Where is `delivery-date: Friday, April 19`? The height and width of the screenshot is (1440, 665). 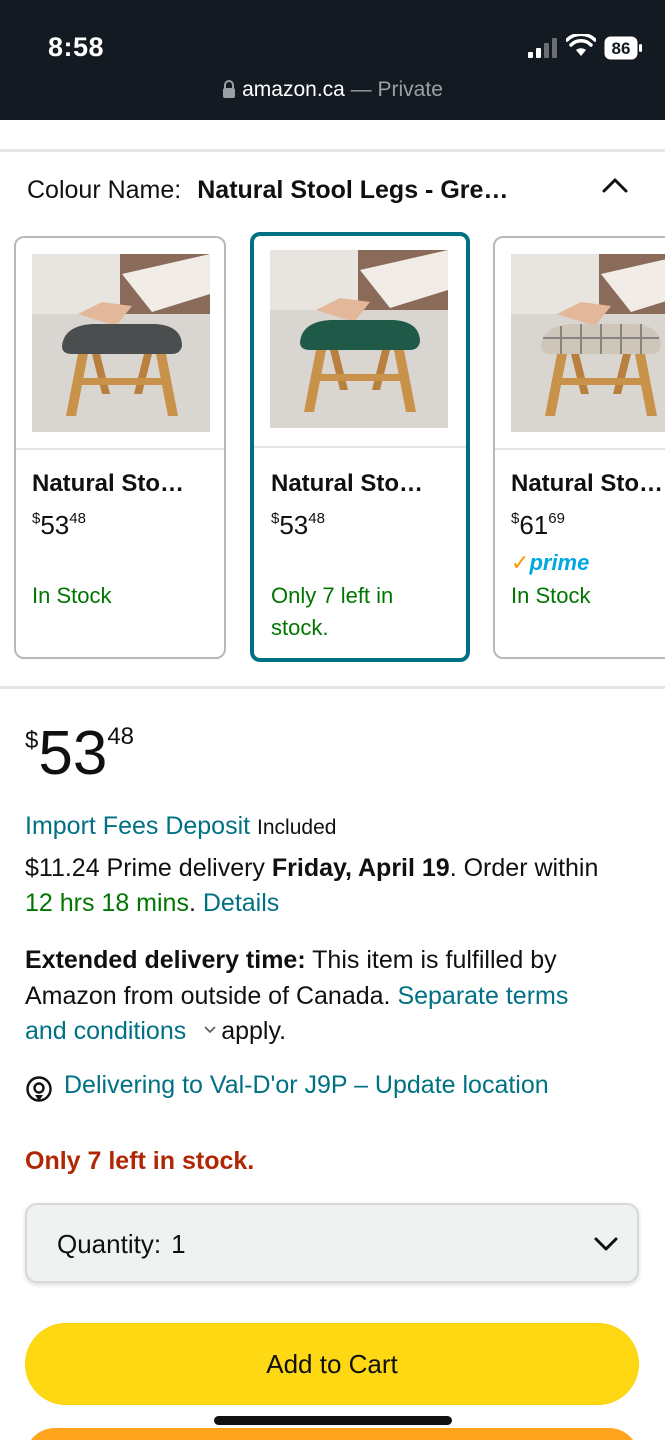
delivery-date: Friday, April 19 is located at coordinates (360, 868).